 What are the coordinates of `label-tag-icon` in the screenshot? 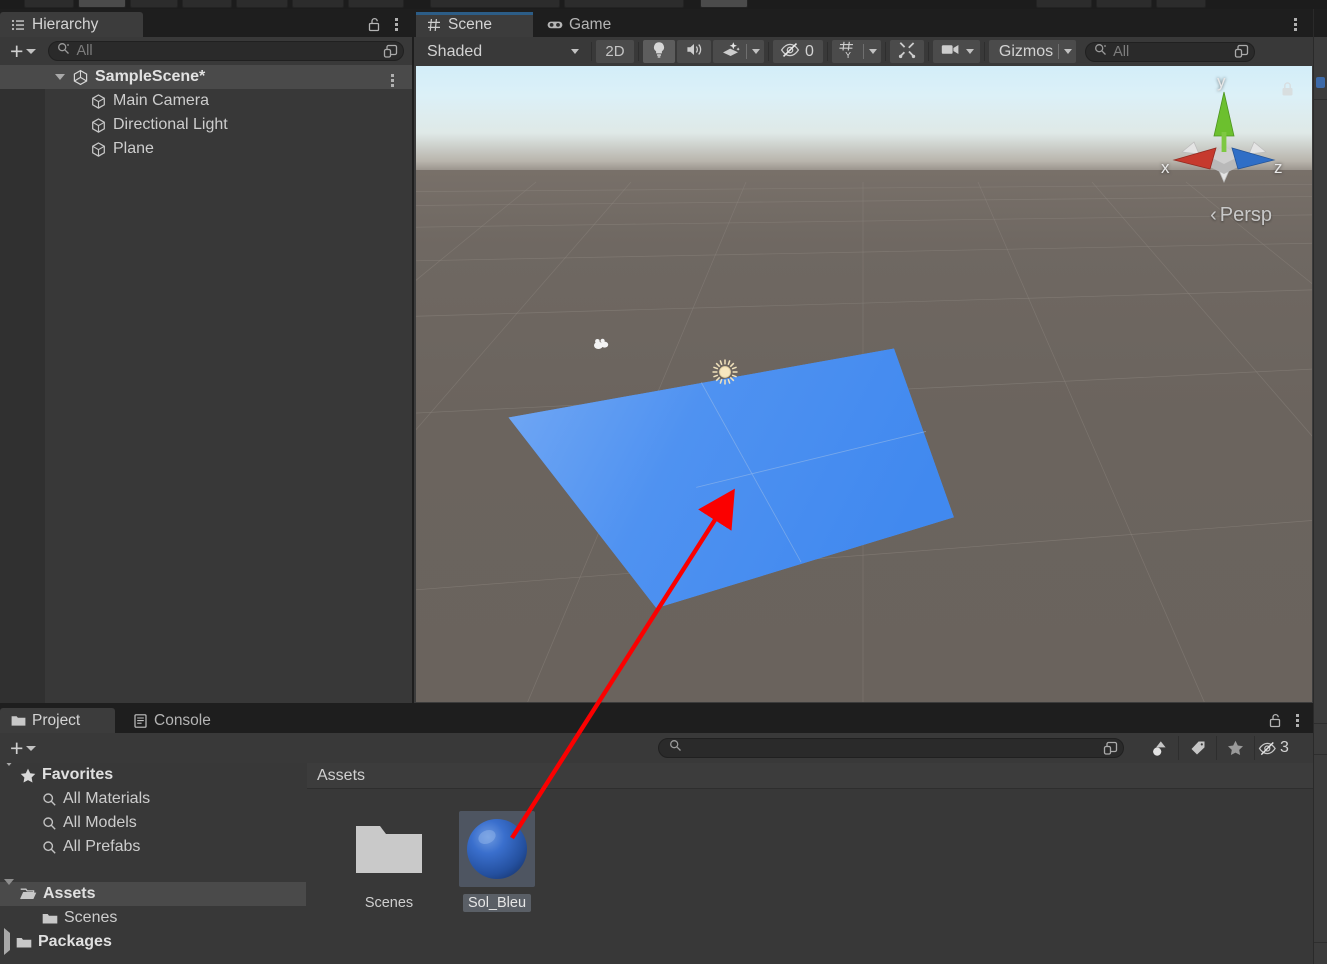 It's located at (1197, 748).